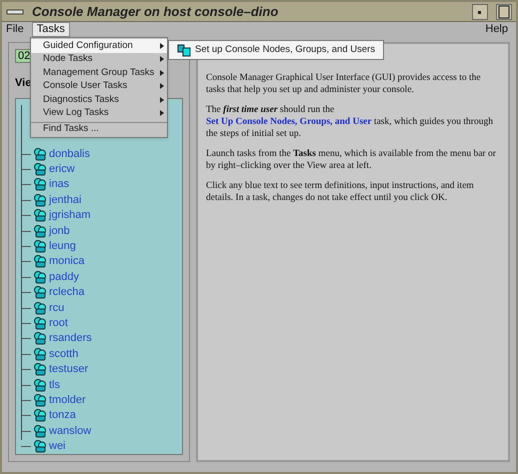 The height and width of the screenshot is (474, 518). Describe the element at coordinates (156, 11) in the screenshot. I see `window-title: Console Manager on host console–dino` at that location.